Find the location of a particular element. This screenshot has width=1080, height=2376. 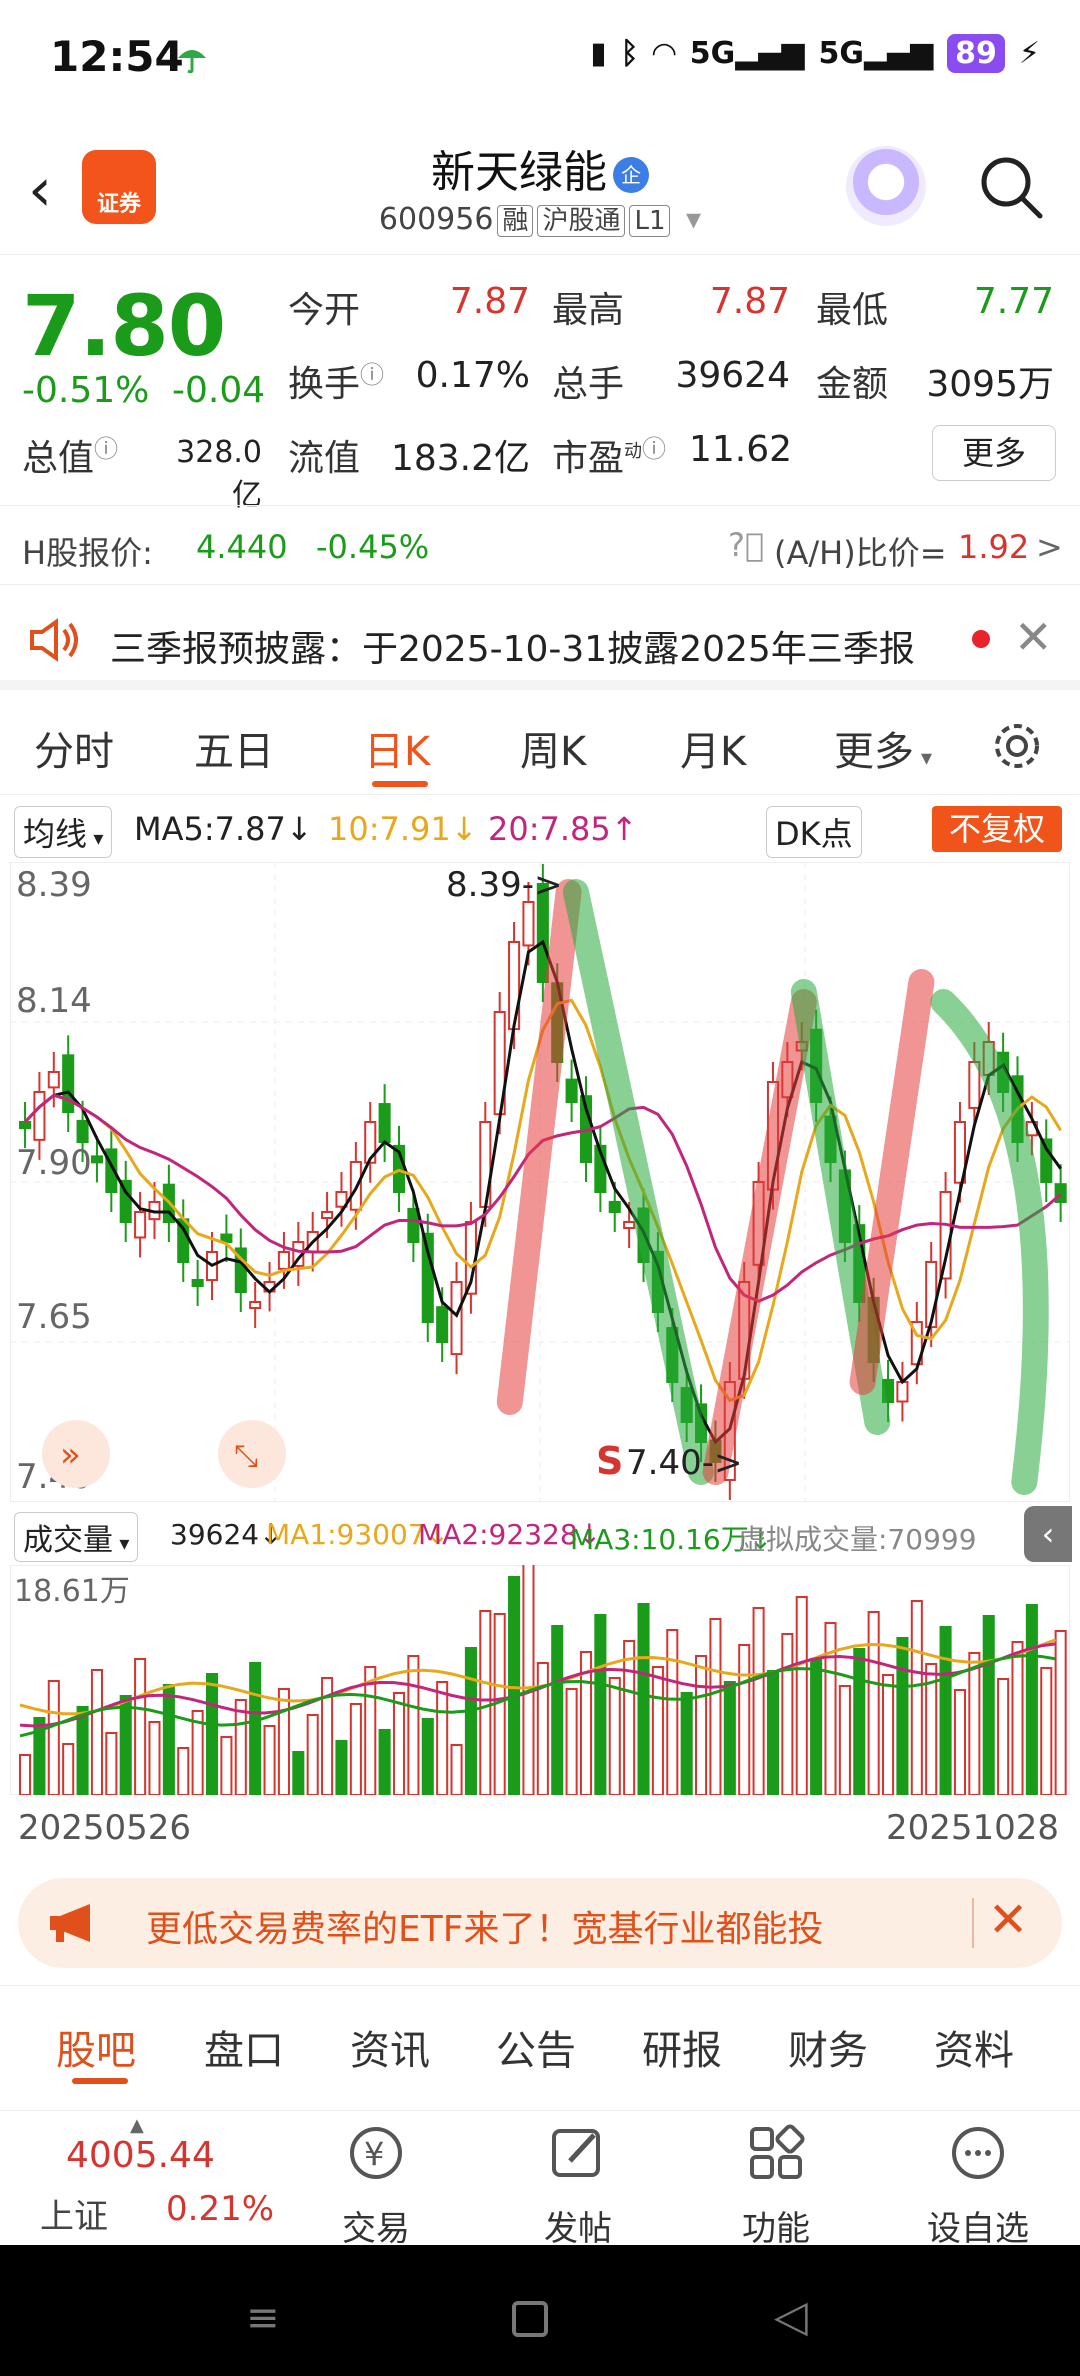

speaker-icon is located at coordinates (54, 640).